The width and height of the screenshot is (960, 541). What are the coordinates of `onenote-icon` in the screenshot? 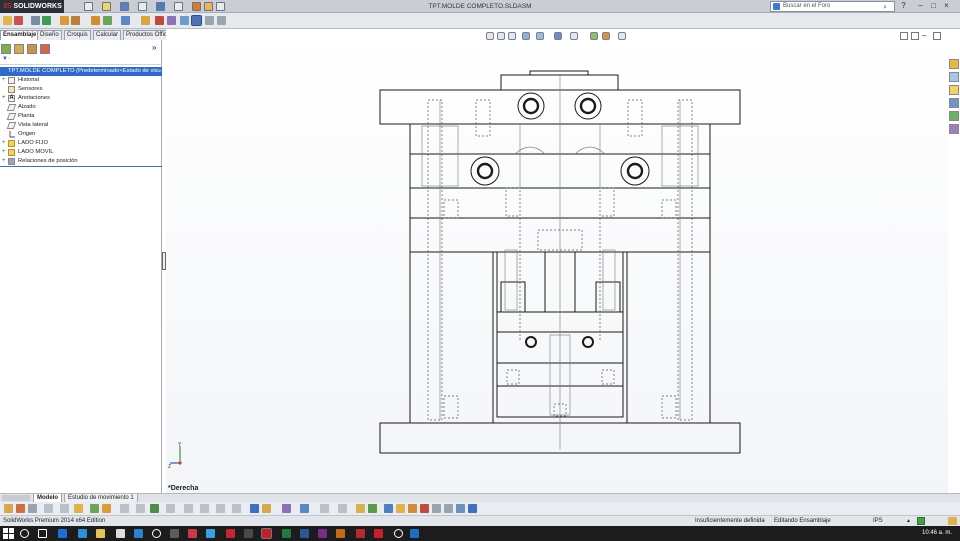 It's located at (322, 533).